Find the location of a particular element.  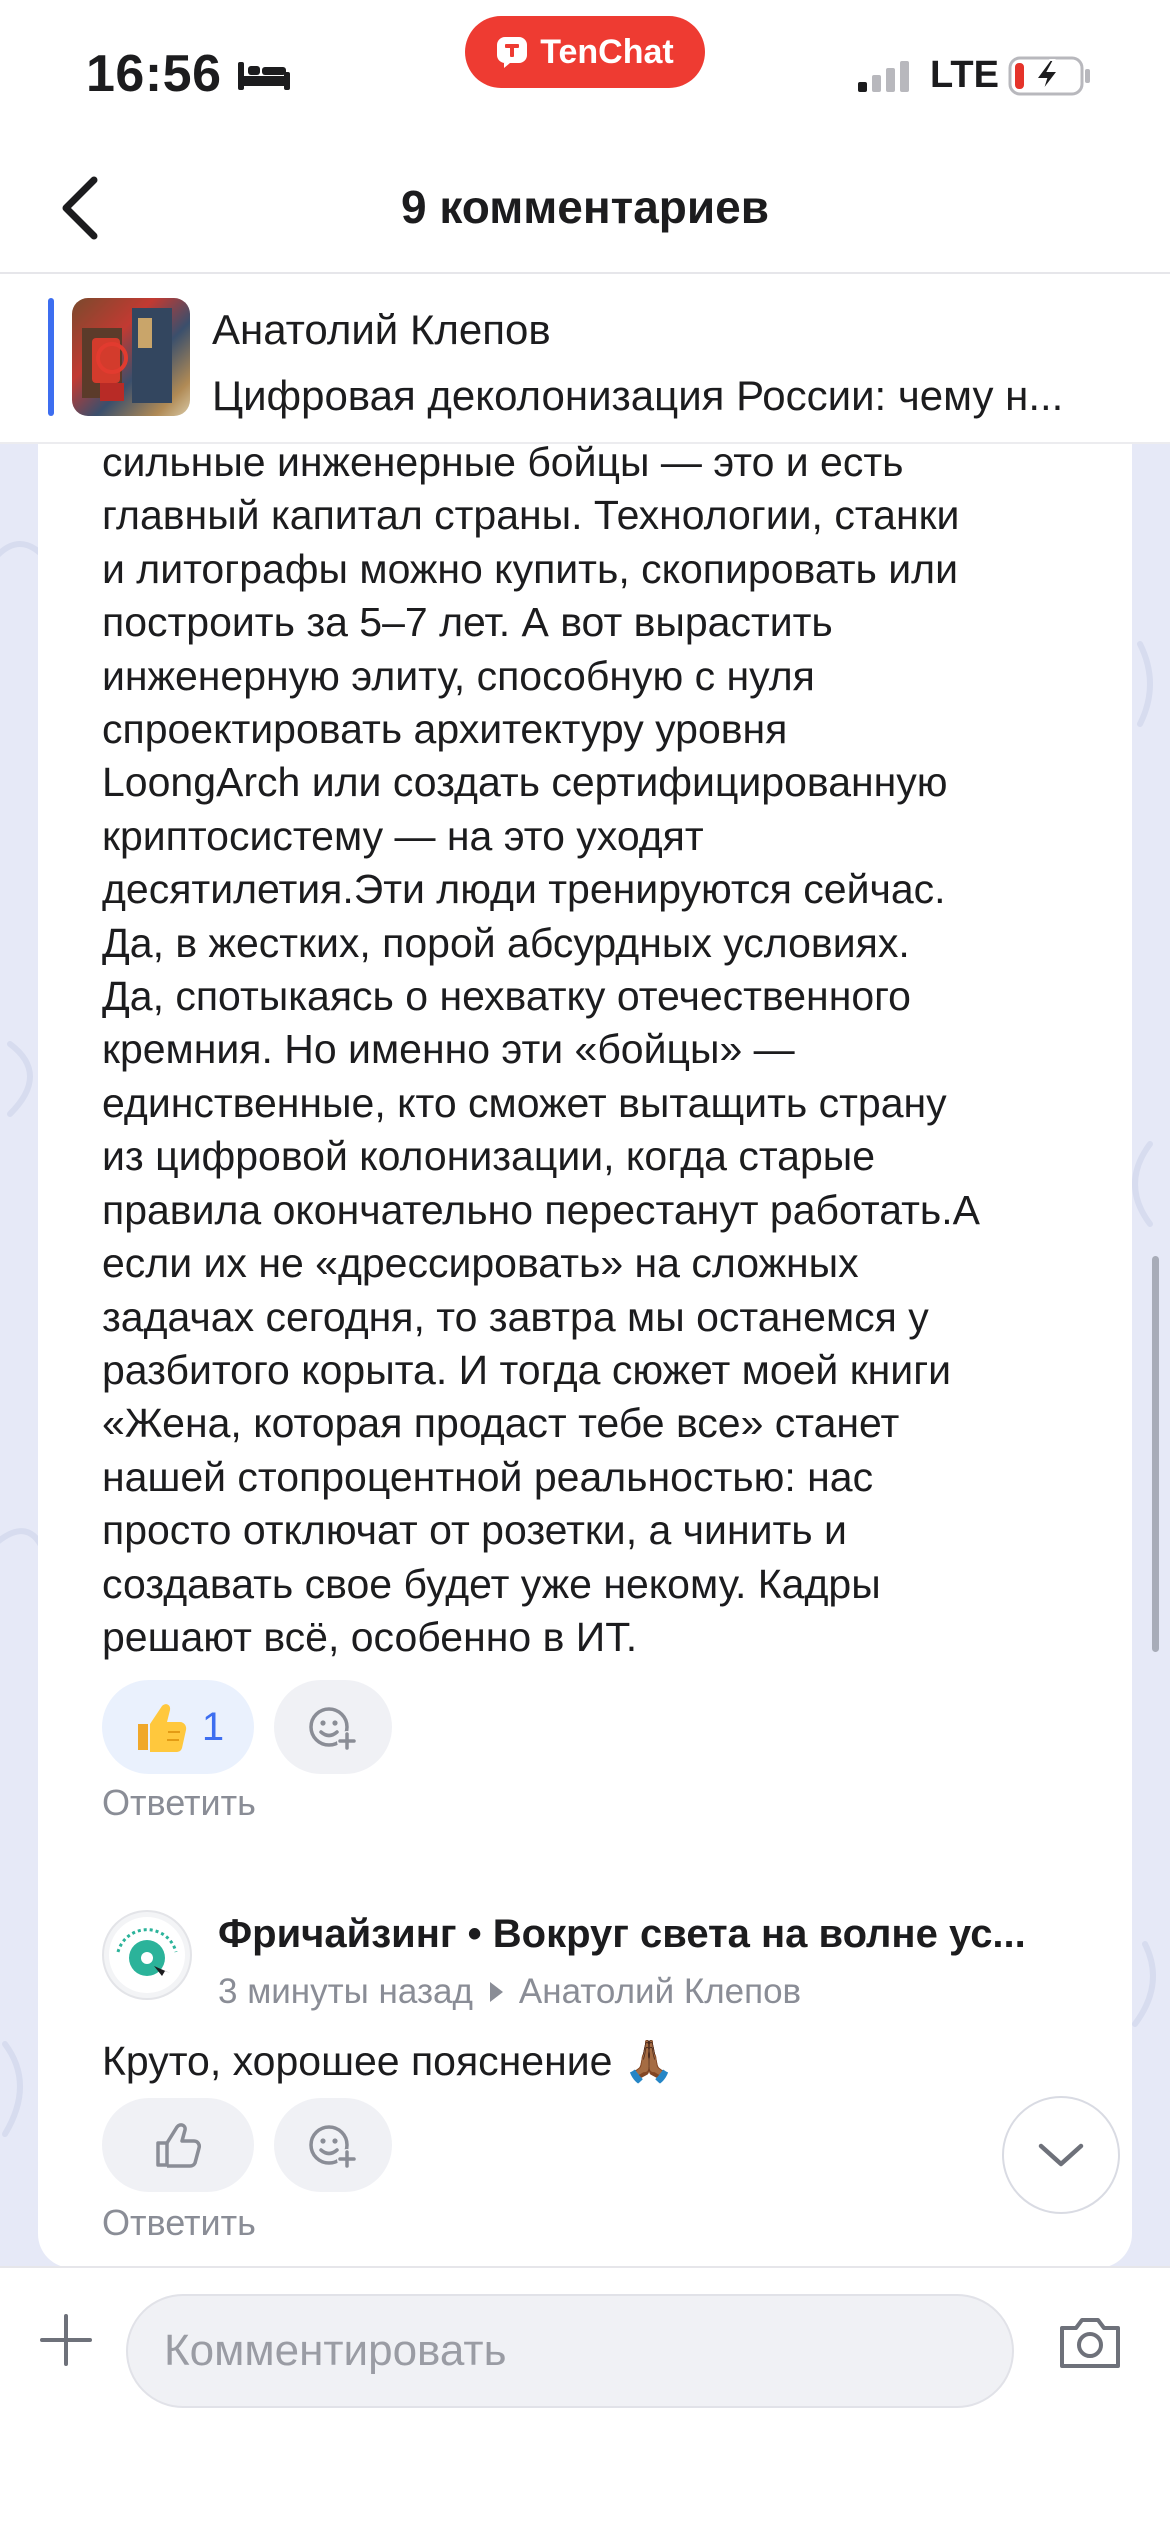

scrollbar is located at coordinates (1155, 1454).